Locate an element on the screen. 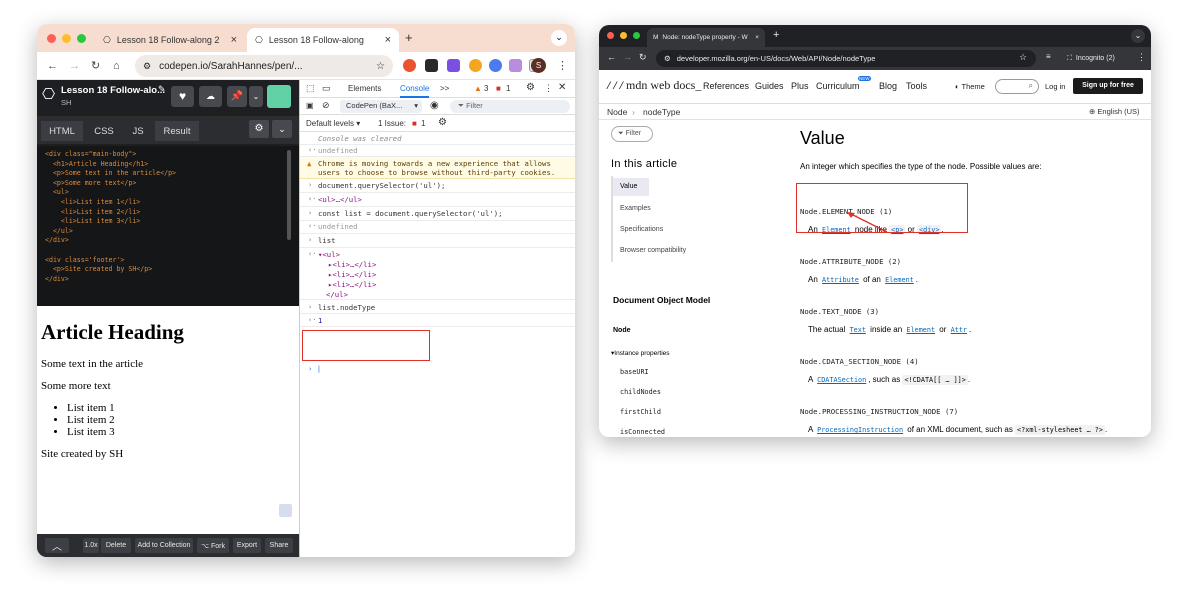  sidebar-section-title: Document Object Model is located at coordinates (661, 300).